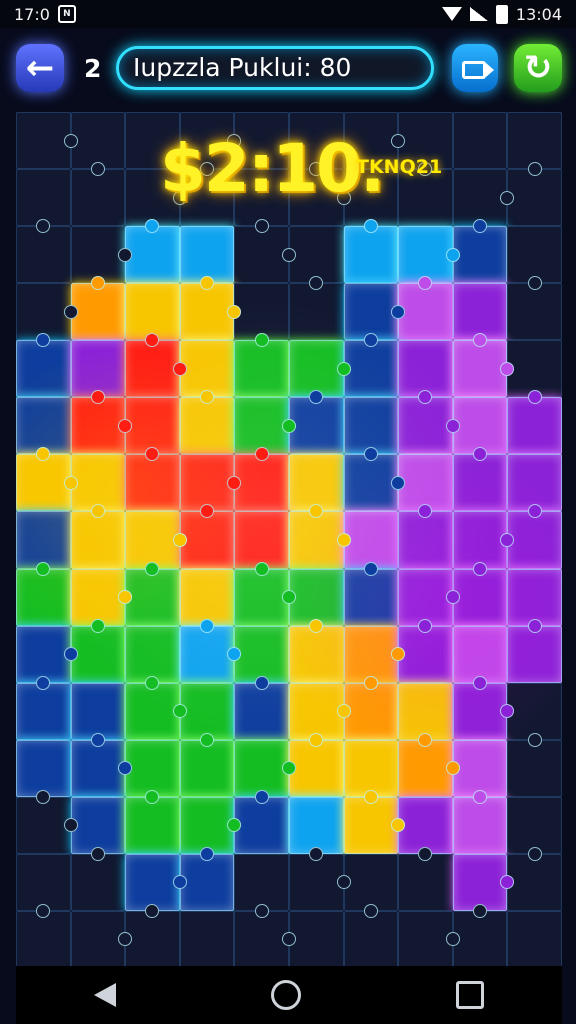  What do you see at coordinates (40, 68) in the screenshot?
I see `back-button: ←` at bounding box center [40, 68].